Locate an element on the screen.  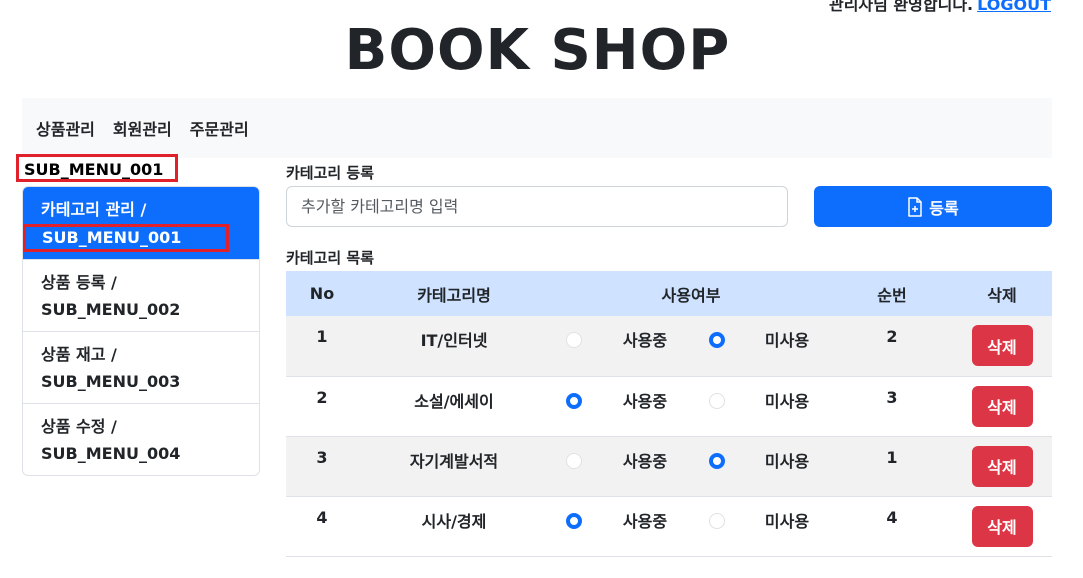
sidebar-item-label: 상품 재고 / is located at coordinates (79, 354).